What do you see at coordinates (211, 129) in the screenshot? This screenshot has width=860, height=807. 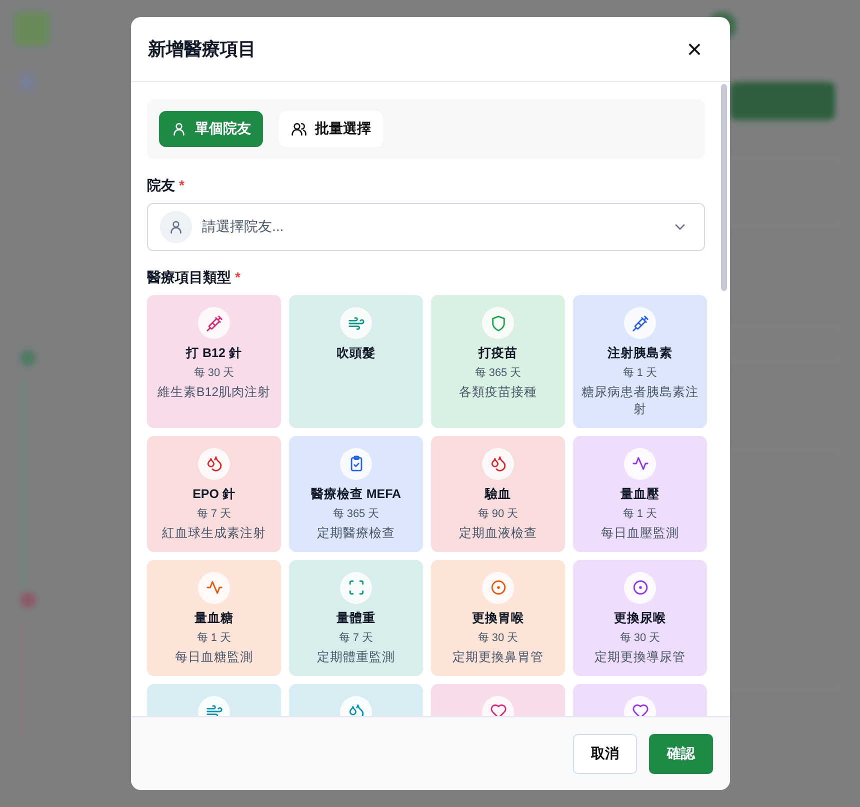 I see `mode-tab: 單個院友` at bounding box center [211, 129].